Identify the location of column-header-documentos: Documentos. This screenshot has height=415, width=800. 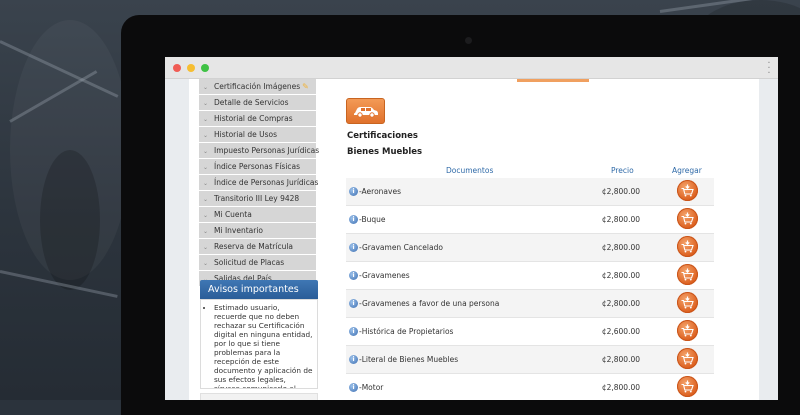
(470, 170).